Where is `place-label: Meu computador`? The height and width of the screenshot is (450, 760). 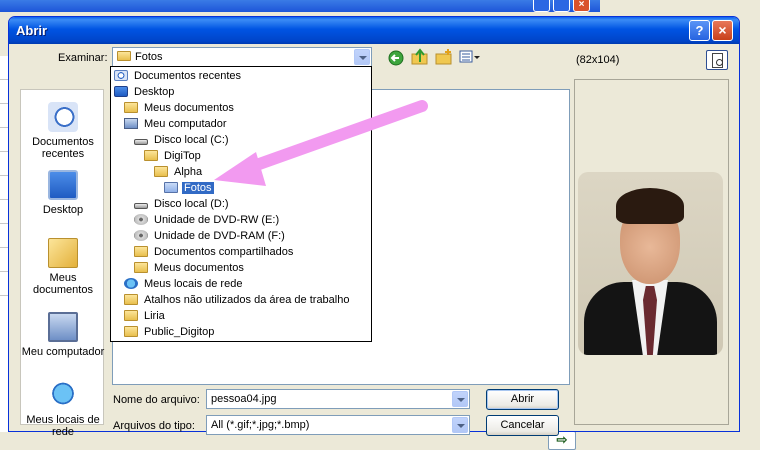 place-label: Meu computador is located at coordinates (63, 352).